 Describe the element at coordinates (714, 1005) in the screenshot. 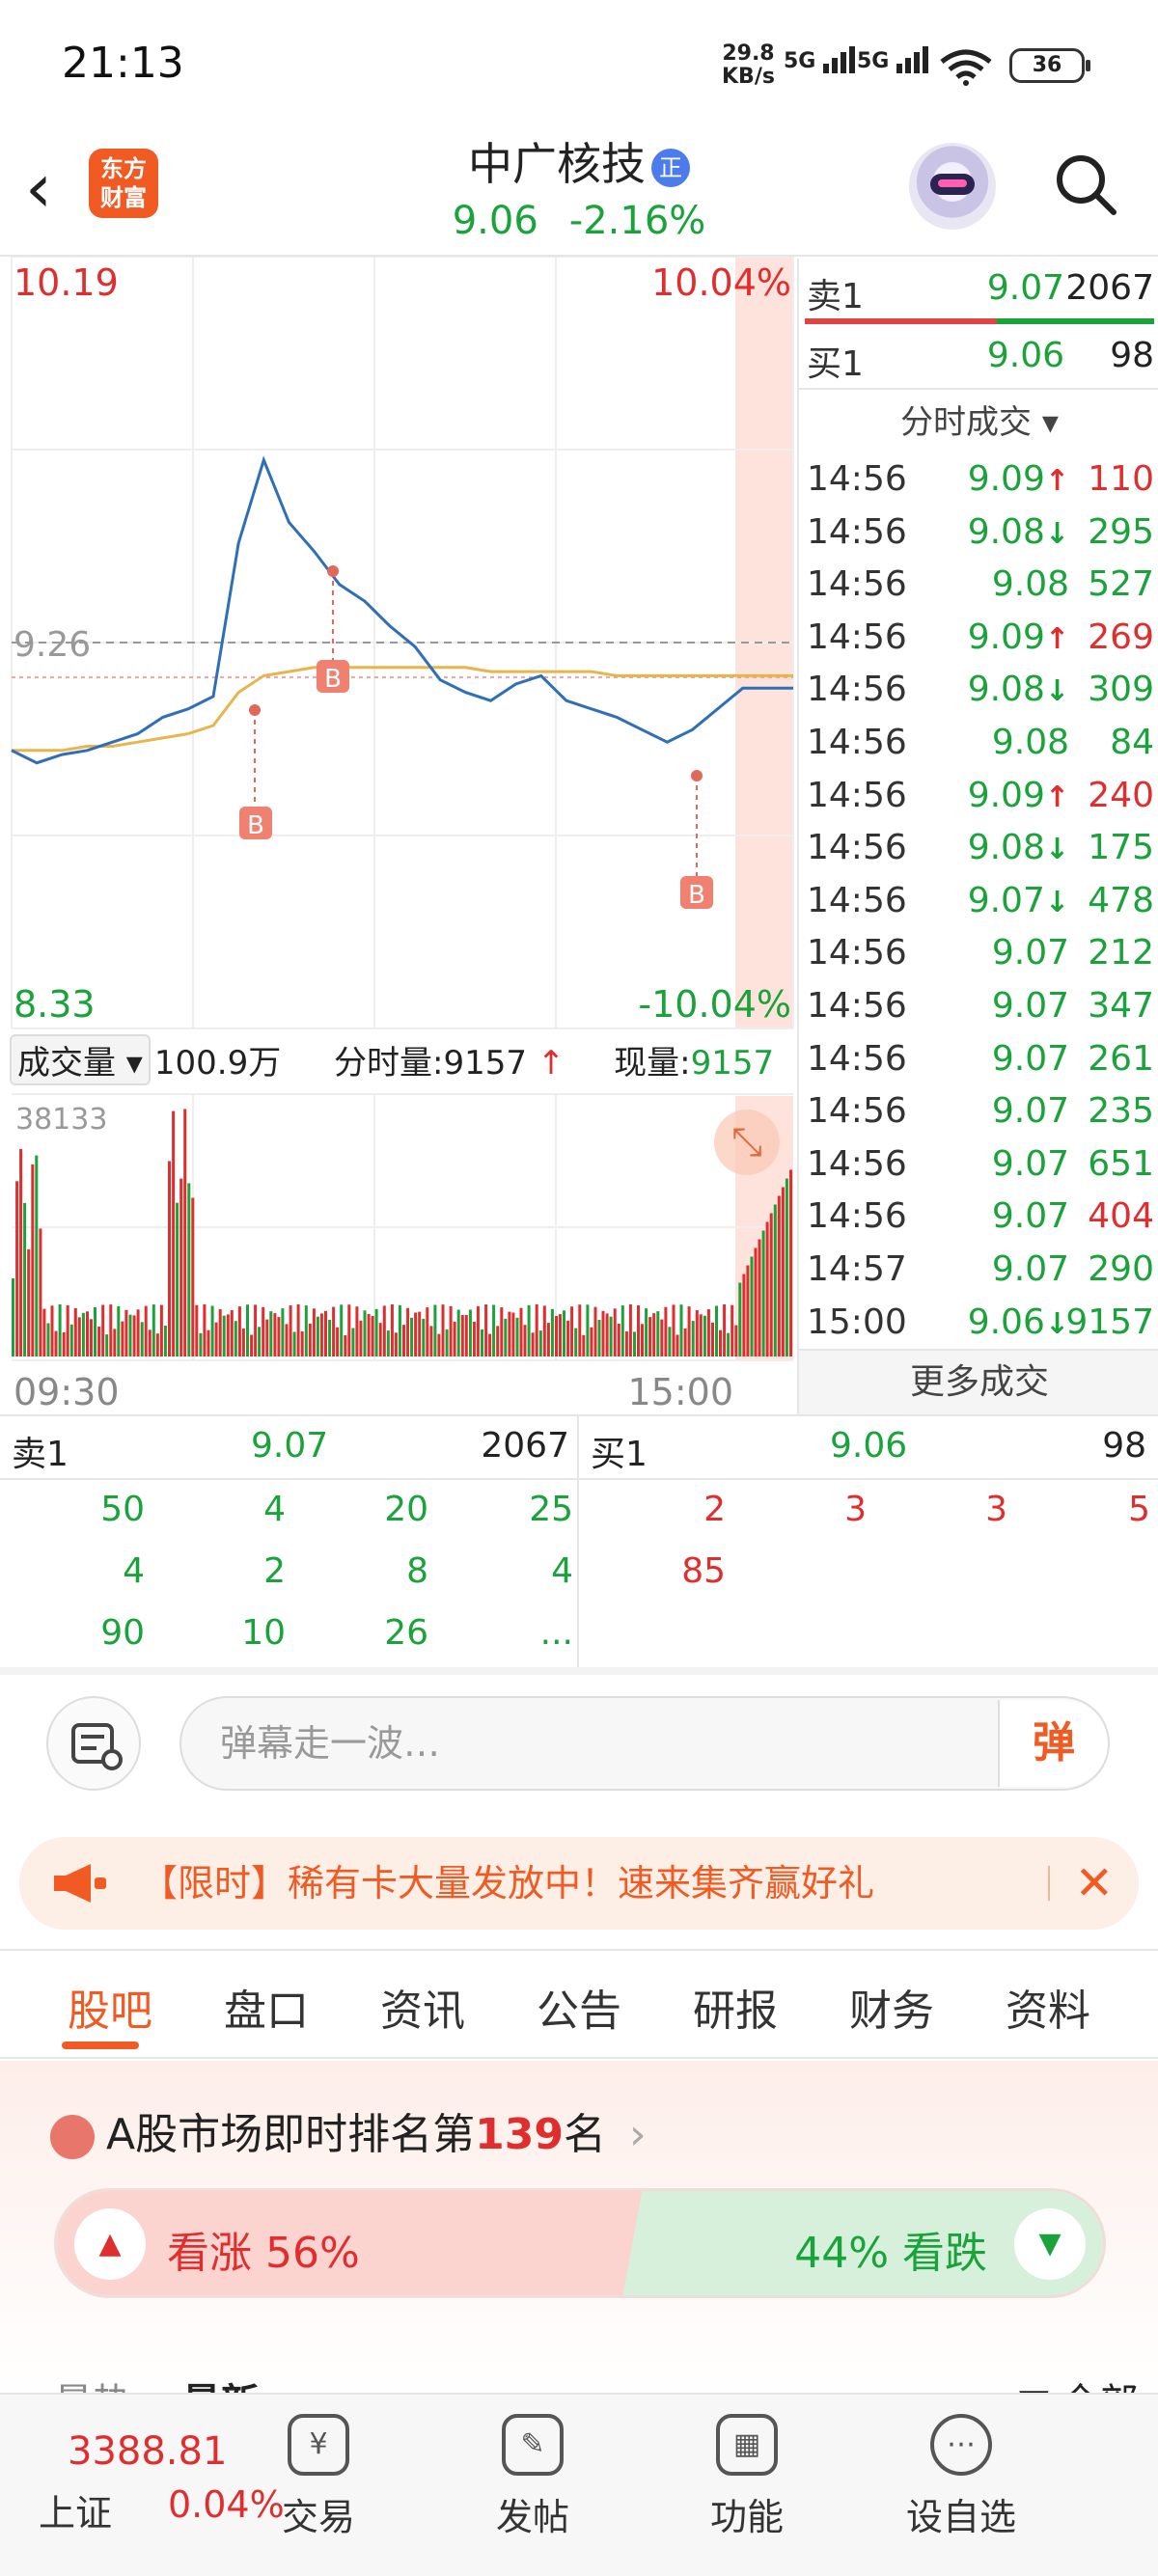

I see `min-pct-label: -10.04%` at that location.